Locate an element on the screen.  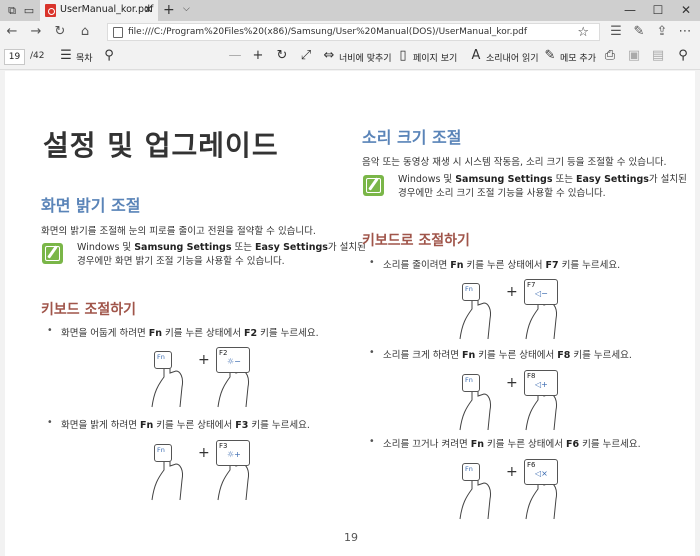
add-note-button: 메모 추가 is located at coordinates (578, 57).